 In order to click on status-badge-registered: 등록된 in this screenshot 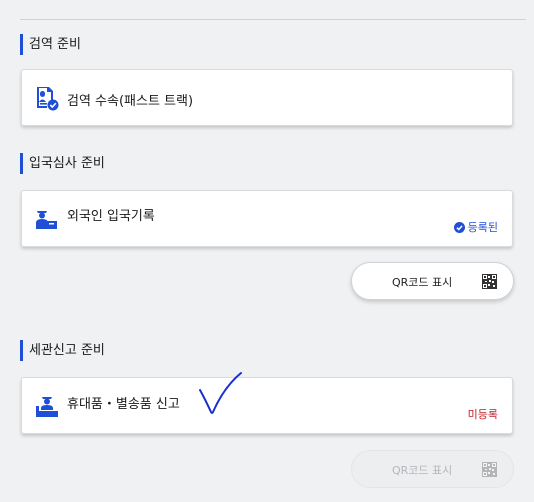, I will do `click(475, 227)`.